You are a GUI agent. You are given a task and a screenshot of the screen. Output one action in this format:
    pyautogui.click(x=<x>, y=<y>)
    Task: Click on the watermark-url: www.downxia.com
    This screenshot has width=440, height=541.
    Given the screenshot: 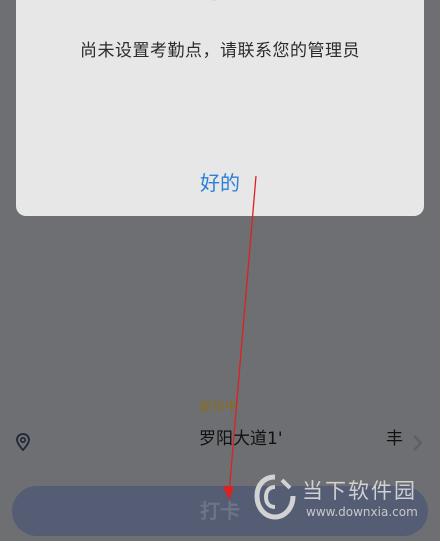 What is the action you would take?
    pyautogui.click(x=362, y=512)
    